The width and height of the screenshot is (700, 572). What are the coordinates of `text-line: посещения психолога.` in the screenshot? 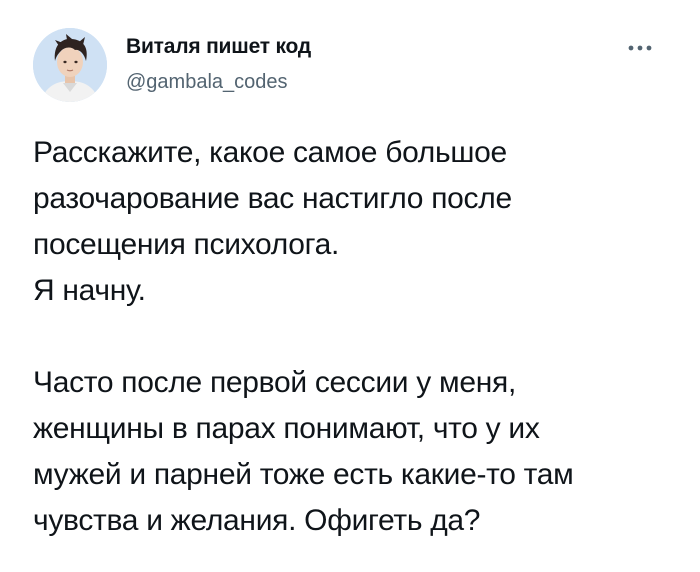 It's located at (186, 244).